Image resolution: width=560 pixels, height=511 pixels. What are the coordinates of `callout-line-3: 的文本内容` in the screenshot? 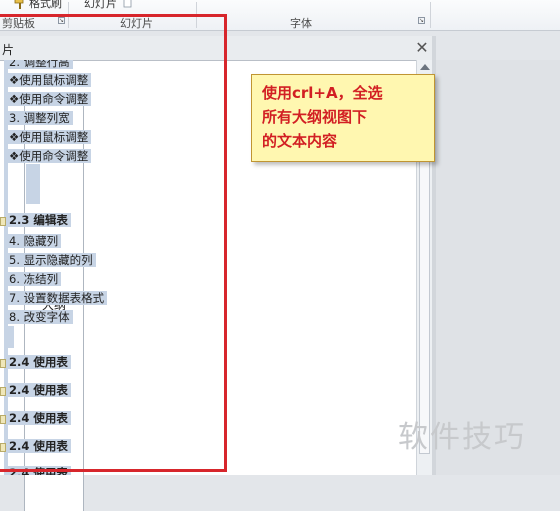 It's located at (300, 141).